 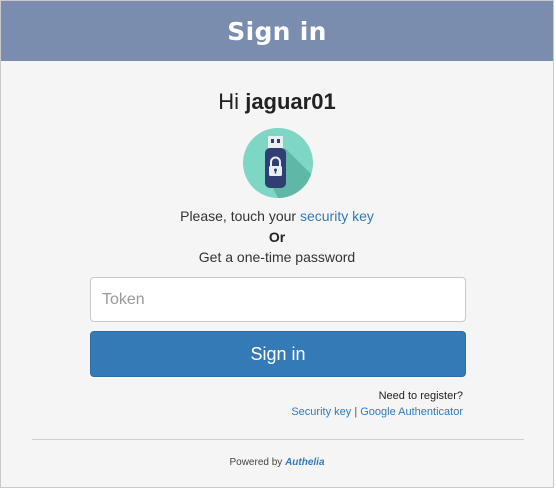 I want to click on header-bar: Sign in, so click(x=277, y=31).